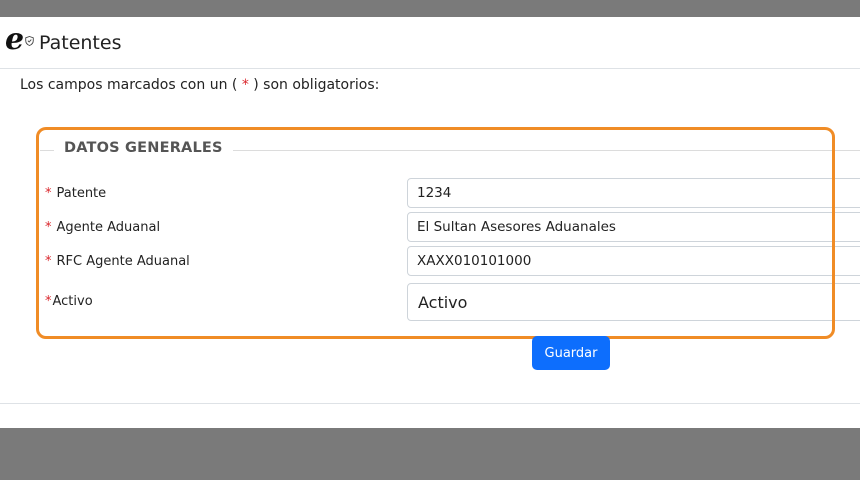 The height and width of the screenshot is (480, 860). What do you see at coordinates (20, 41) in the screenshot?
I see `e-logo-icon: e` at bounding box center [20, 41].